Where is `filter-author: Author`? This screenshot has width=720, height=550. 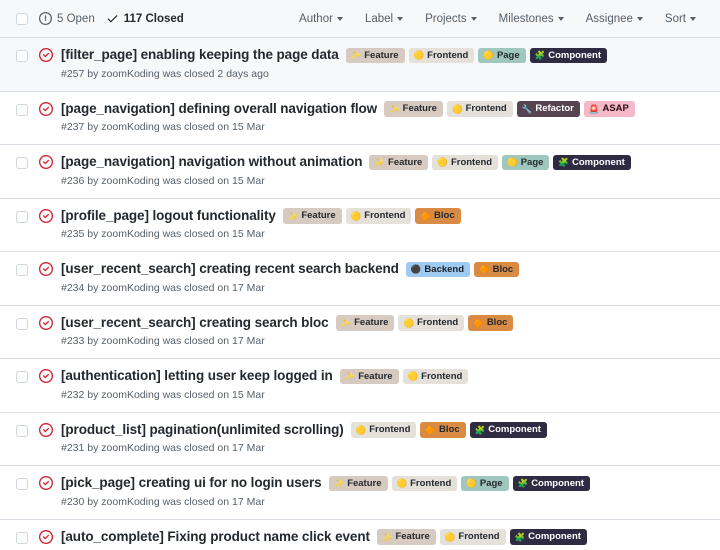 filter-author: Author is located at coordinates (321, 19).